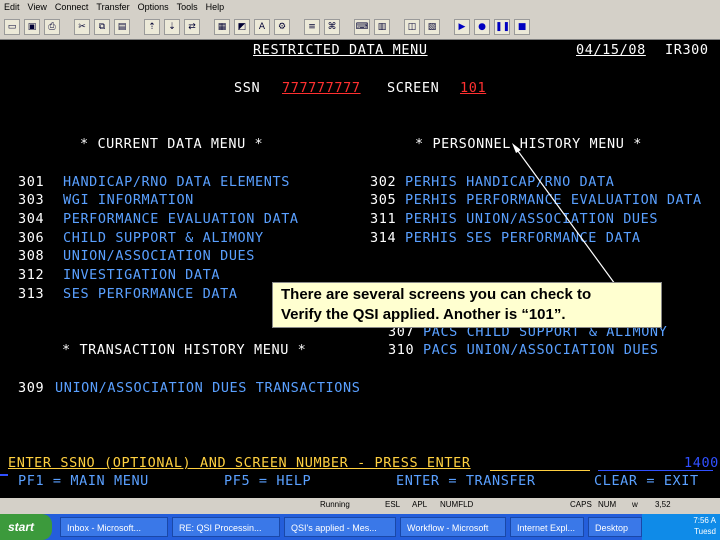 The image size is (720, 540). I want to click on callout-arrow, so click(564, 214).